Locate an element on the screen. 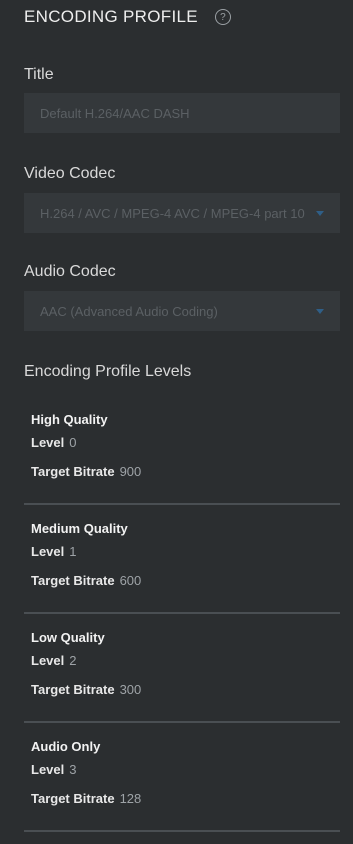 This screenshot has height=844, width=353. title-field-box is located at coordinates (182, 113).